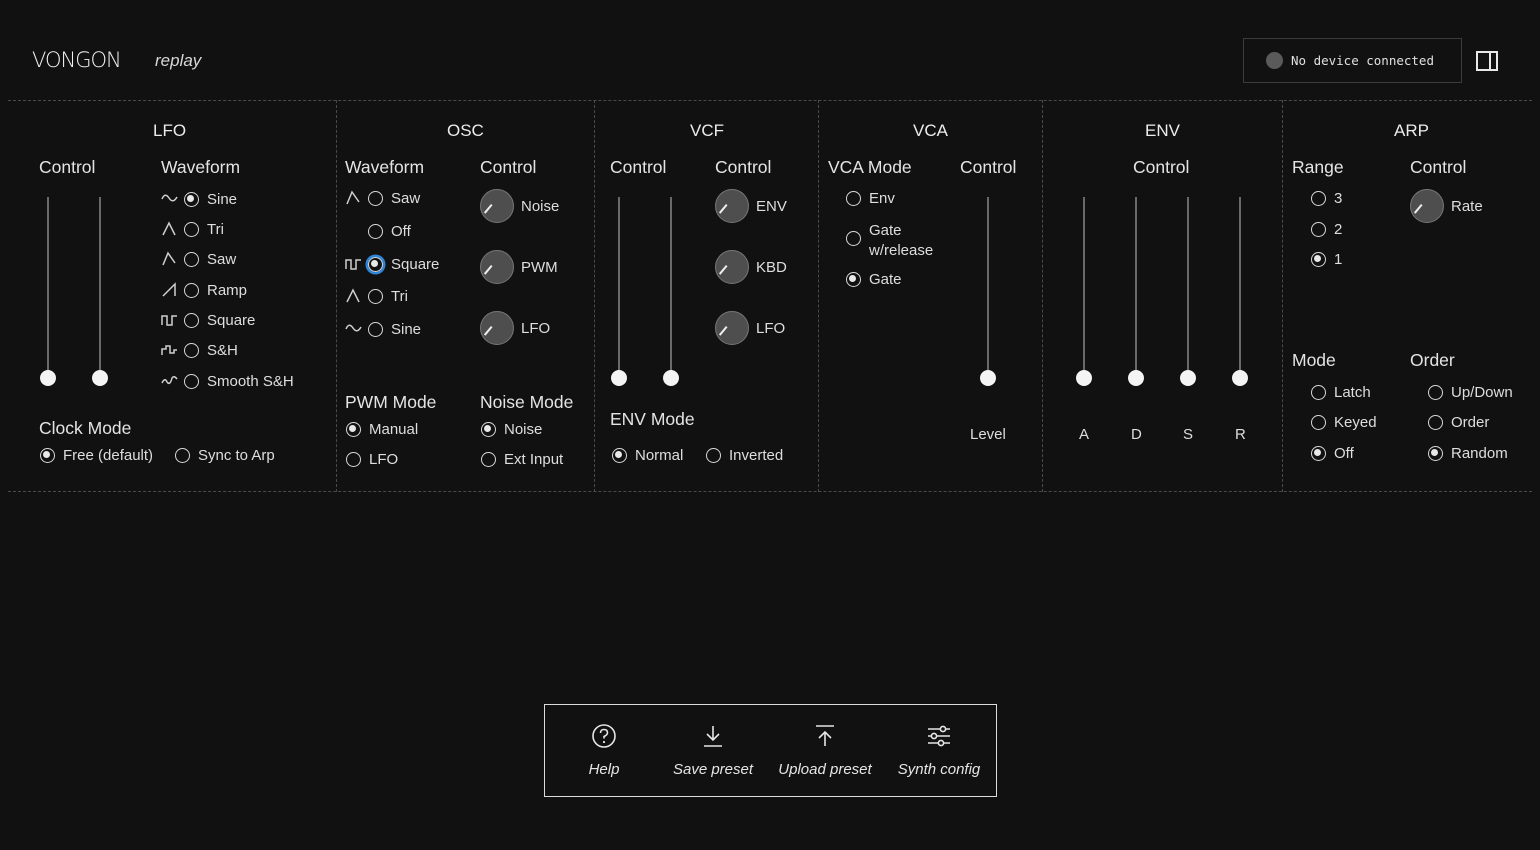 This screenshot has height=850, width=1540. What do you see at coordinates (488, 429) in the screenshot?
I see `noise-mode-radio-noise` at bounding box center [488, 429].